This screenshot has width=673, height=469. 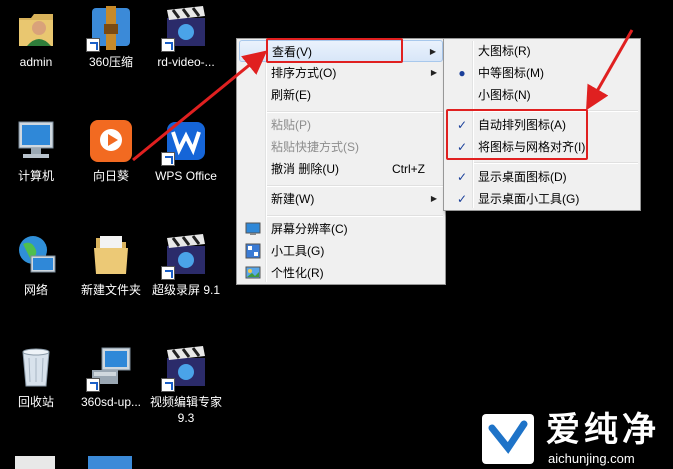 I want to click on brand-logo-icon, so click(x=508, y=439).